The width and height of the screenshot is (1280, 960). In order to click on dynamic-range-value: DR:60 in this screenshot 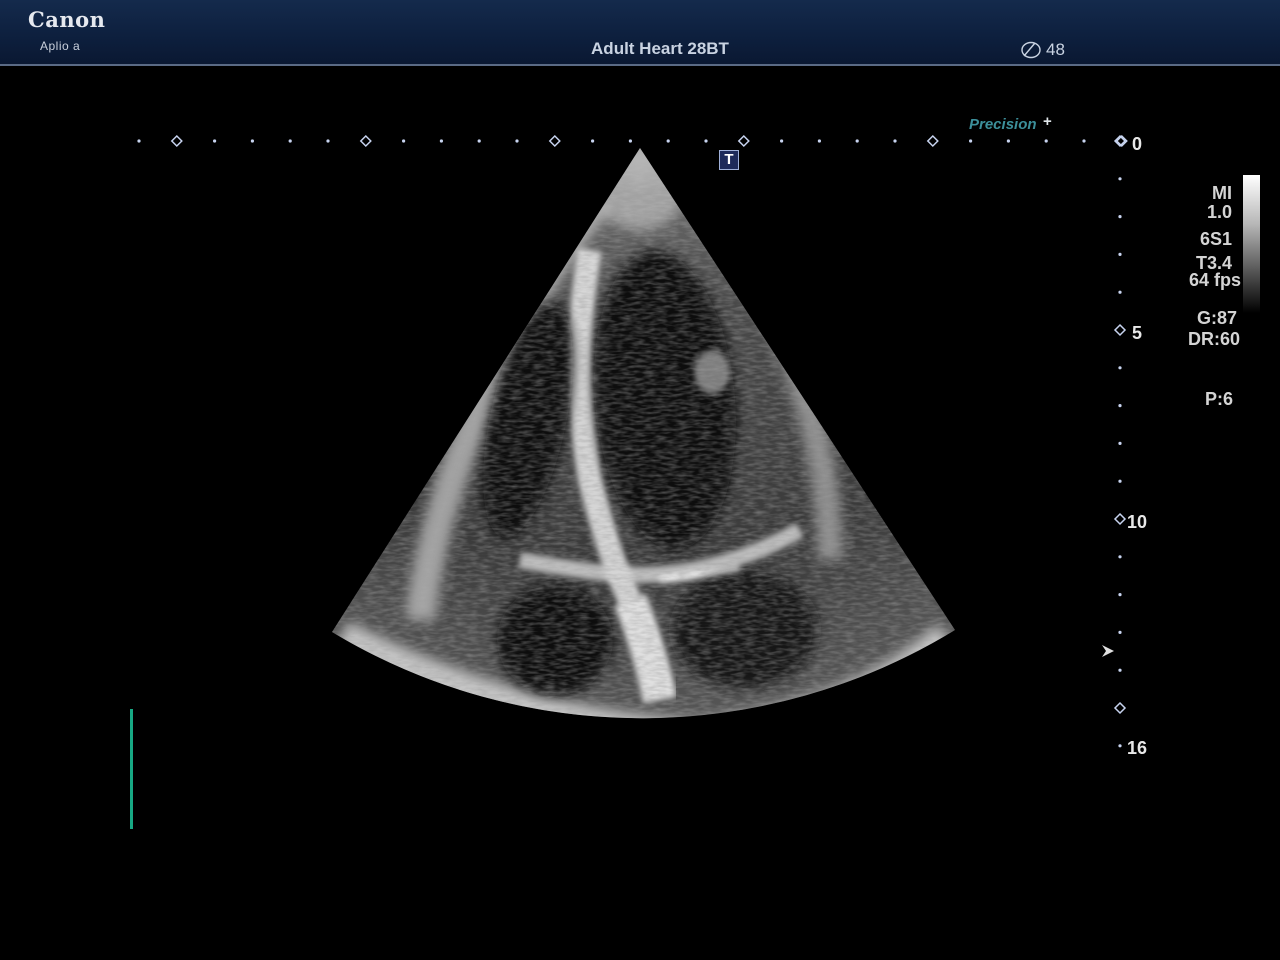, I will do `click(1214, 339)`.